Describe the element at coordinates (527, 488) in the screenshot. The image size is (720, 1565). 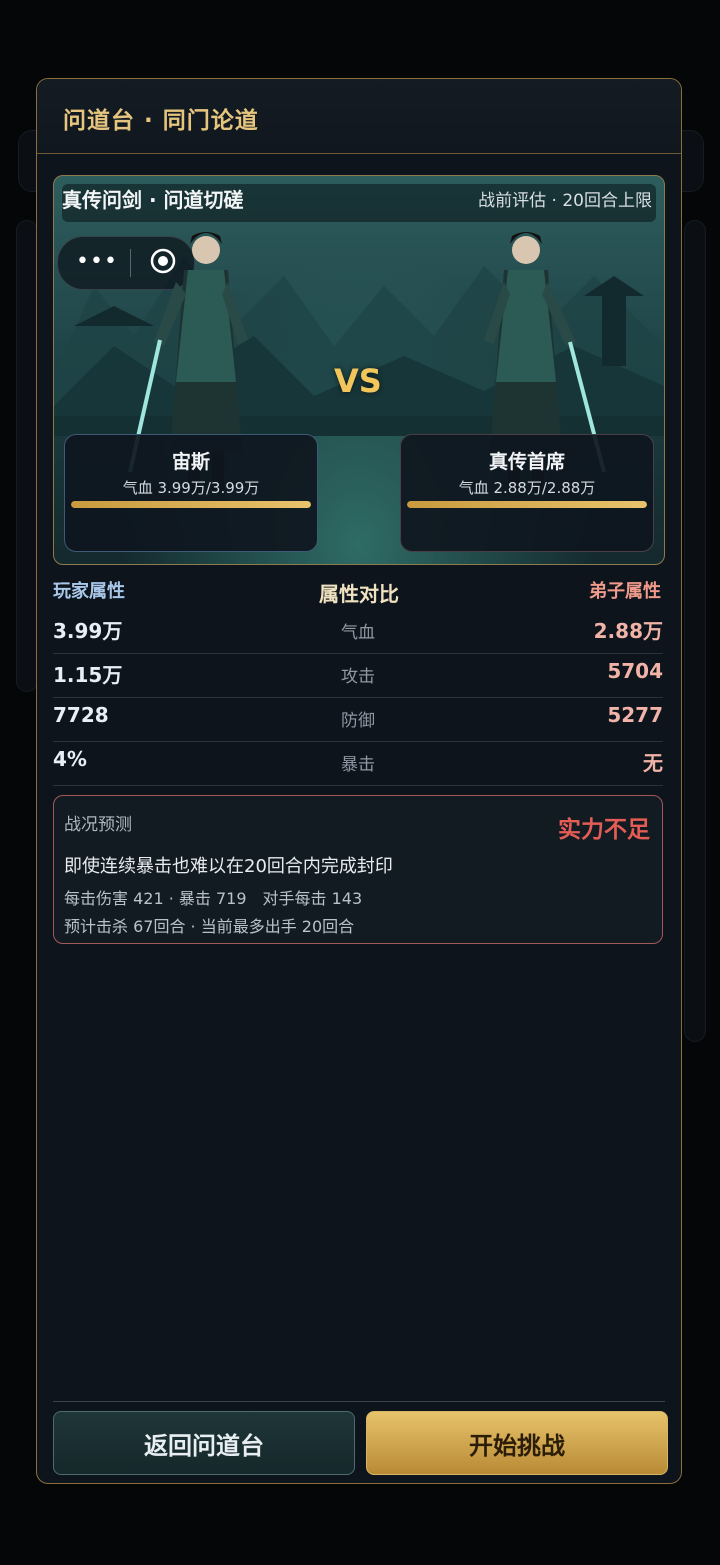
I see `opponent-hp-text: 气血 2.88万/2.88万` at that location.